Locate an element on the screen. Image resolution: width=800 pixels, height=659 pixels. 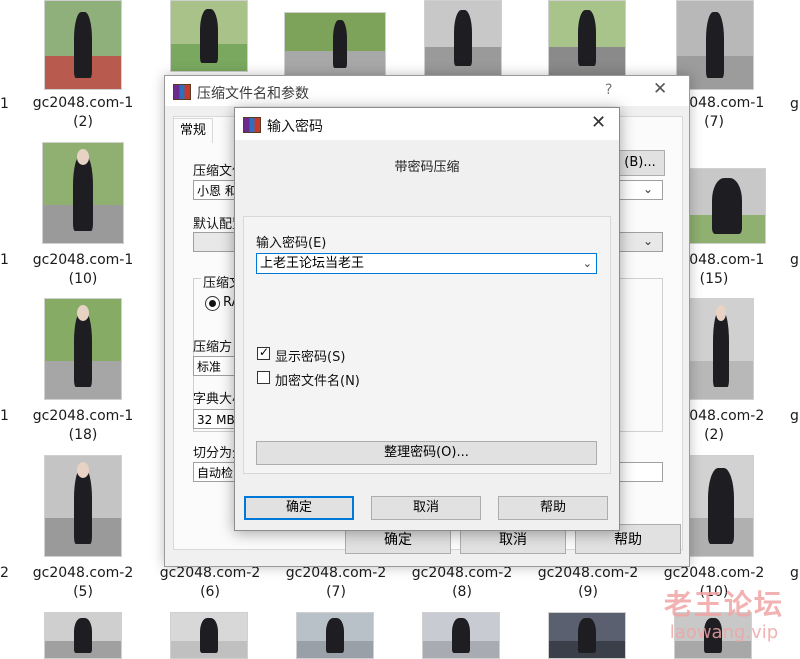
file-name: gc2048.com-2 (8) is located at coordinates (462, 582).